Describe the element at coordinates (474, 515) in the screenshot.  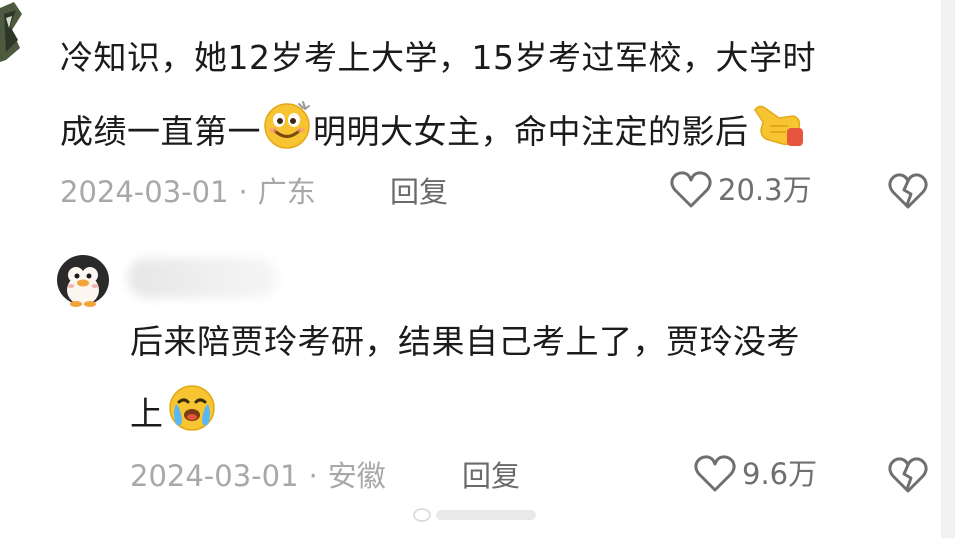
I see `watermark-logo` at that location.